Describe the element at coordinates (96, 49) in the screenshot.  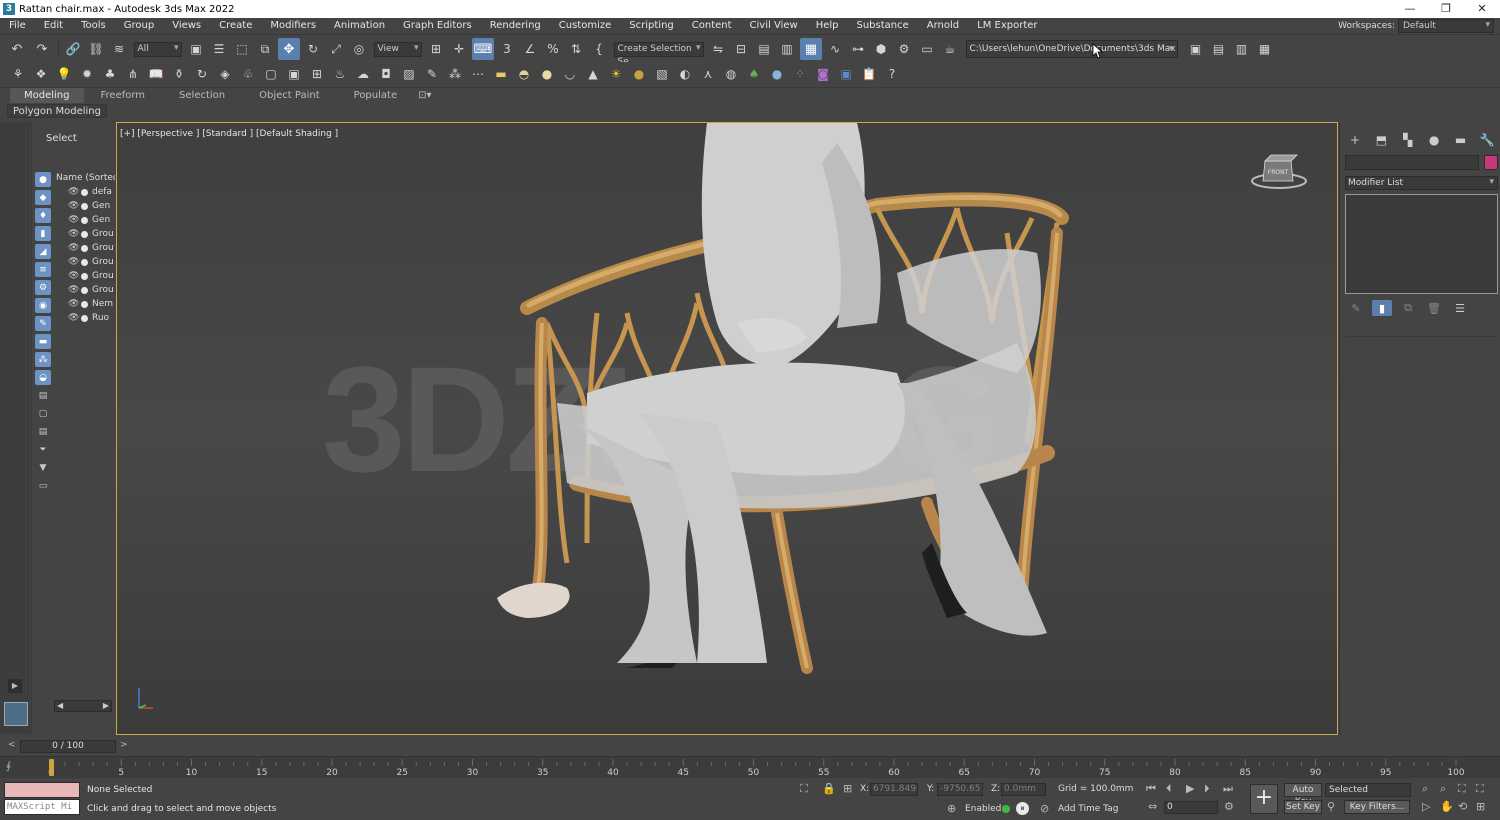
I see `unlink-icon: ⛓` at that location.